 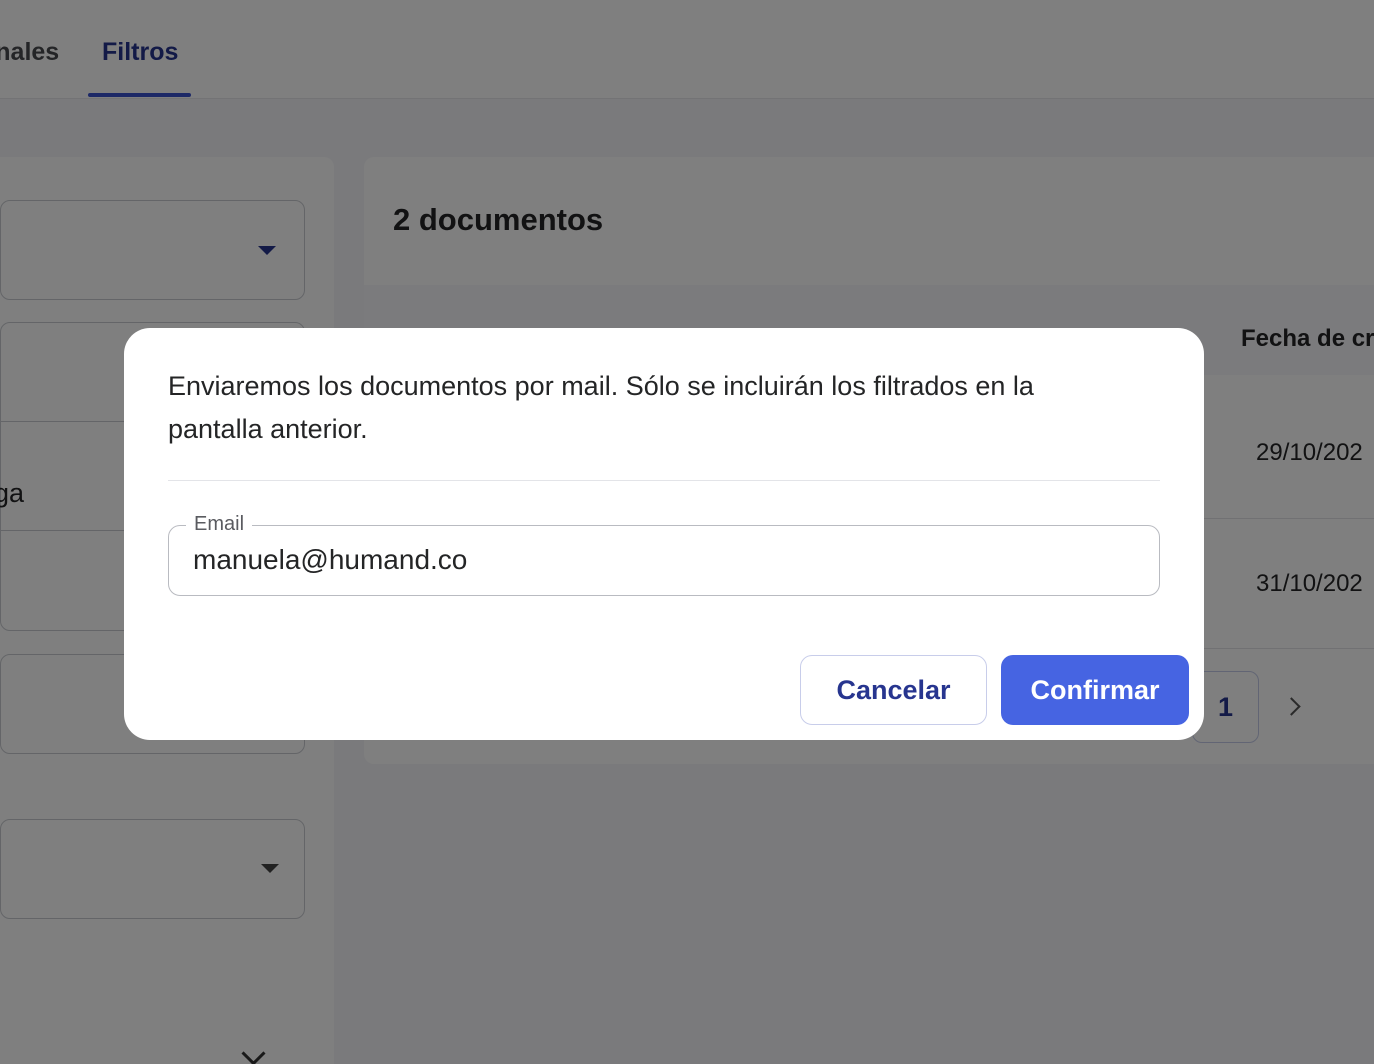 I want to click on email-field-label: Email, so click(x=219, y=524).